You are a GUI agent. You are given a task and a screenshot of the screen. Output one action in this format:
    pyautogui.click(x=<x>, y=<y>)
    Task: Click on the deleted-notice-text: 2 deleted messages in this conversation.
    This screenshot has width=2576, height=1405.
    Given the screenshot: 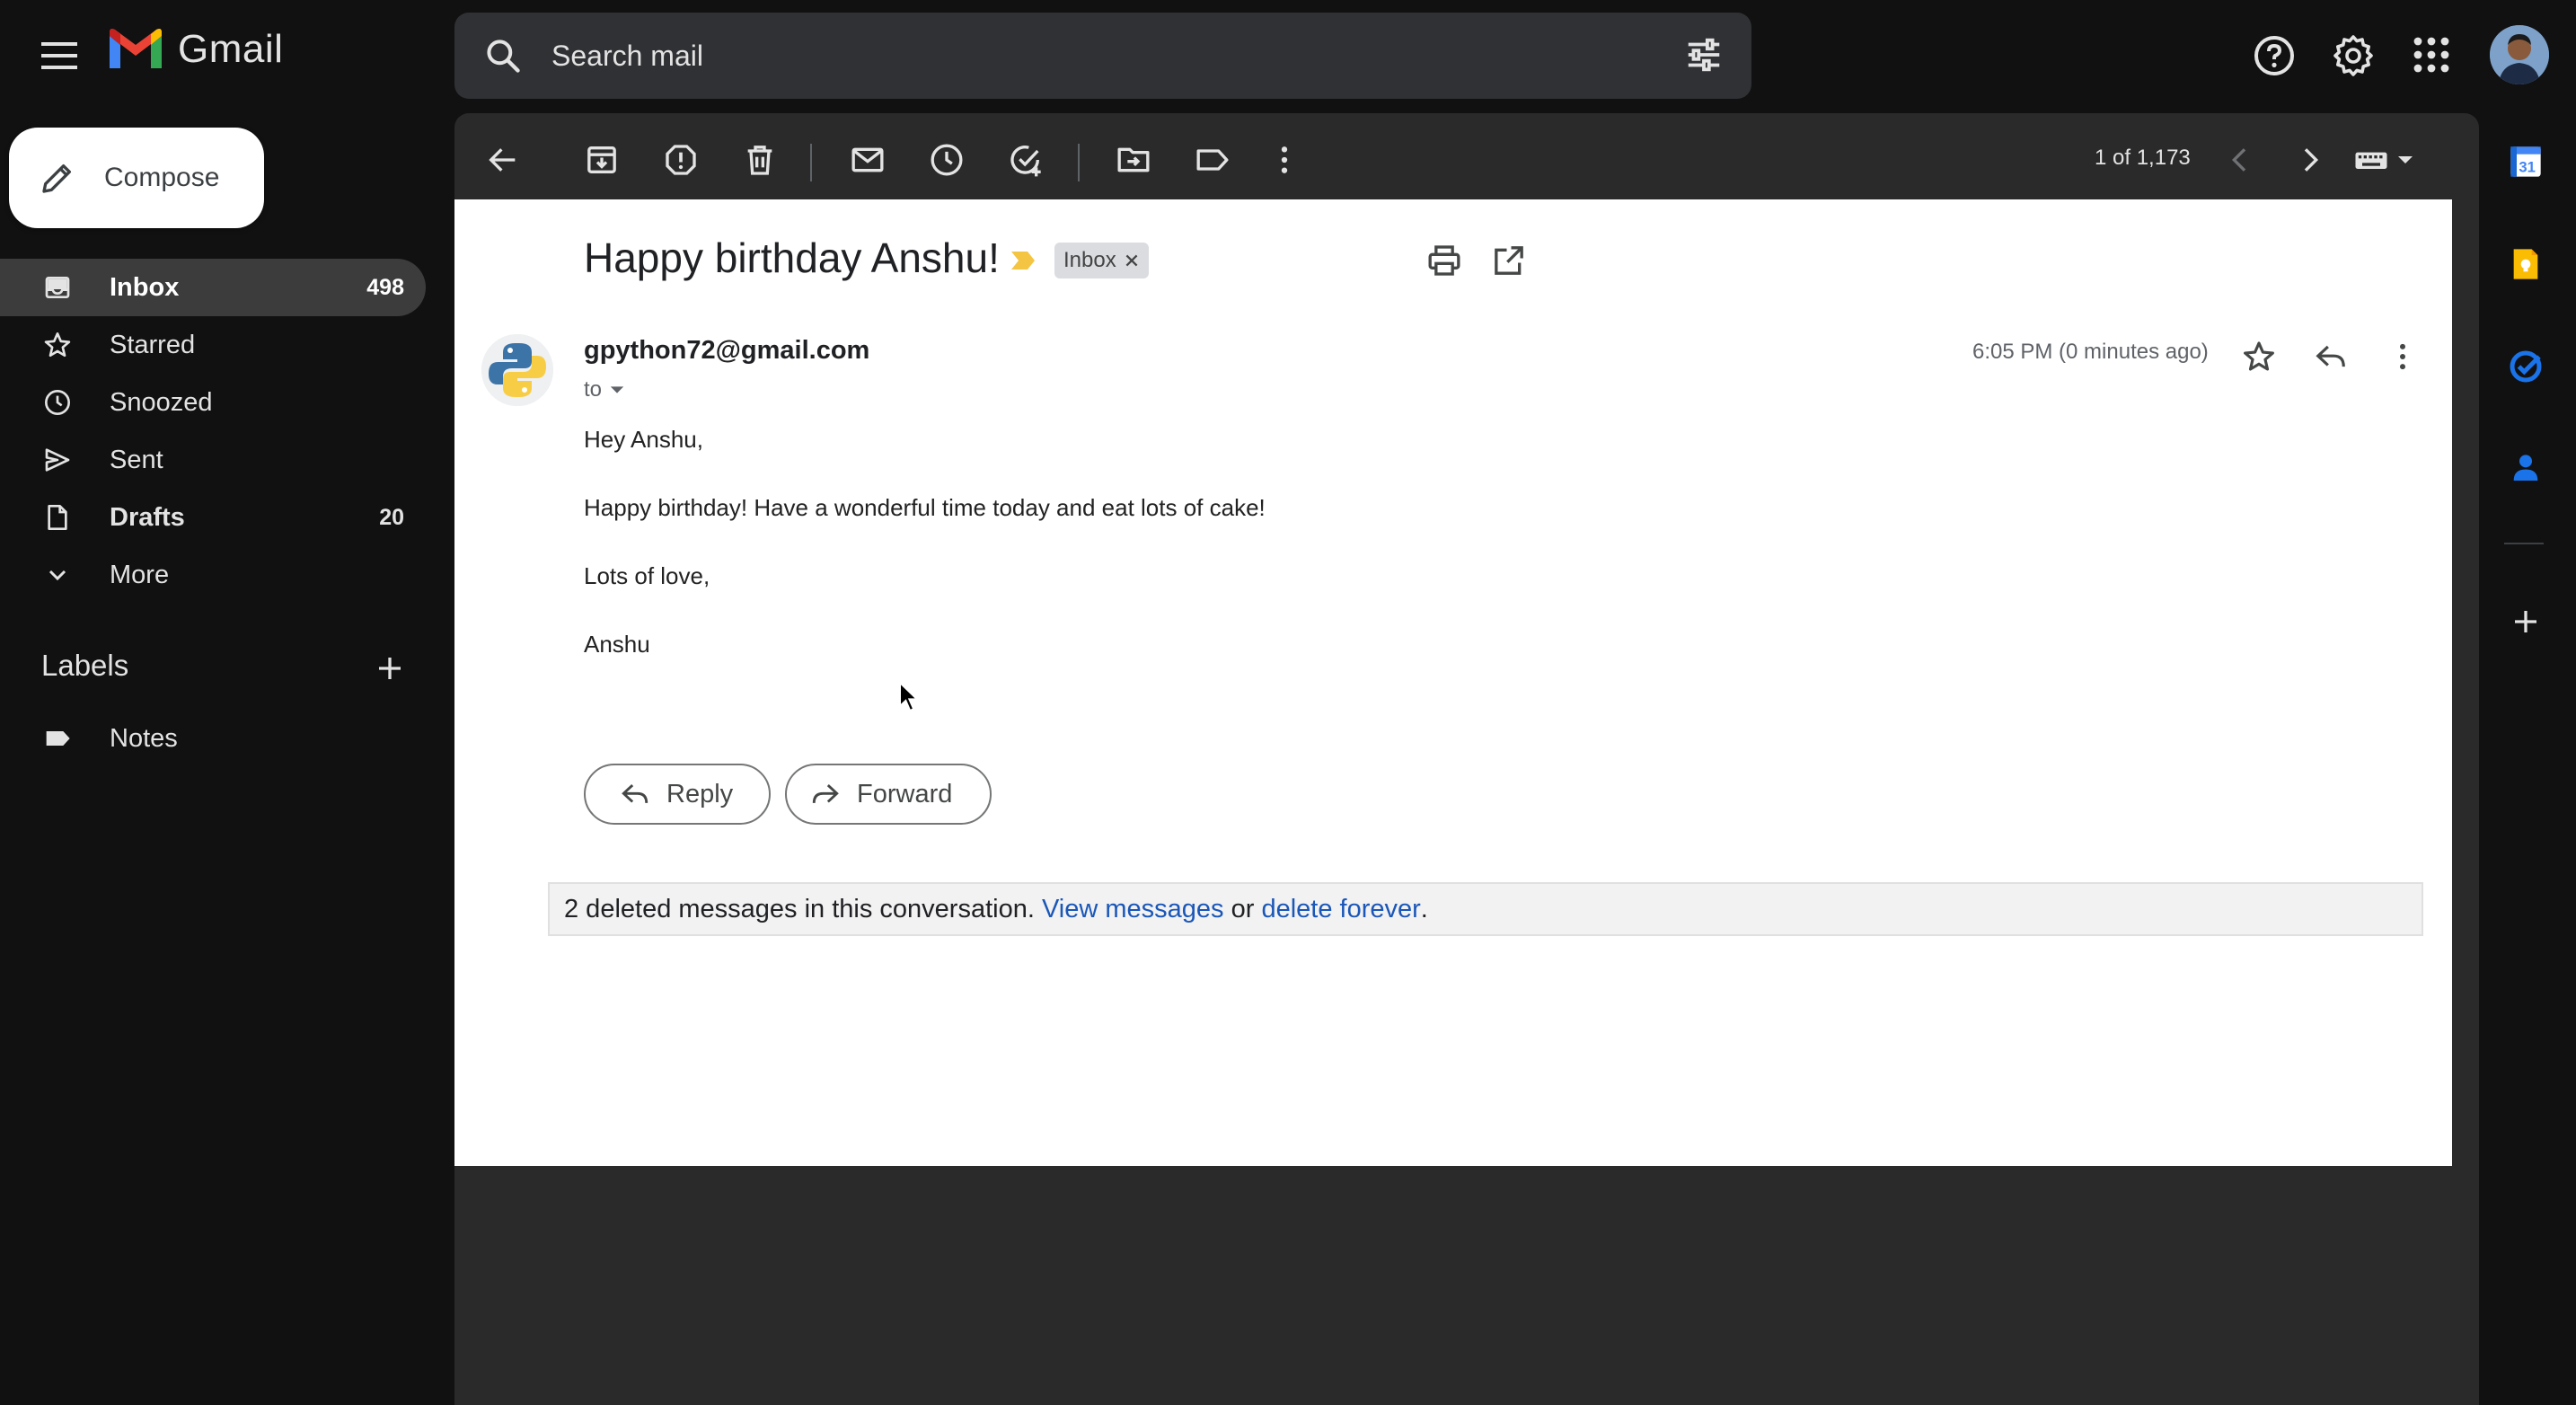 What is the action you would take?
    pyautogui.click(x=799, y=908)
    